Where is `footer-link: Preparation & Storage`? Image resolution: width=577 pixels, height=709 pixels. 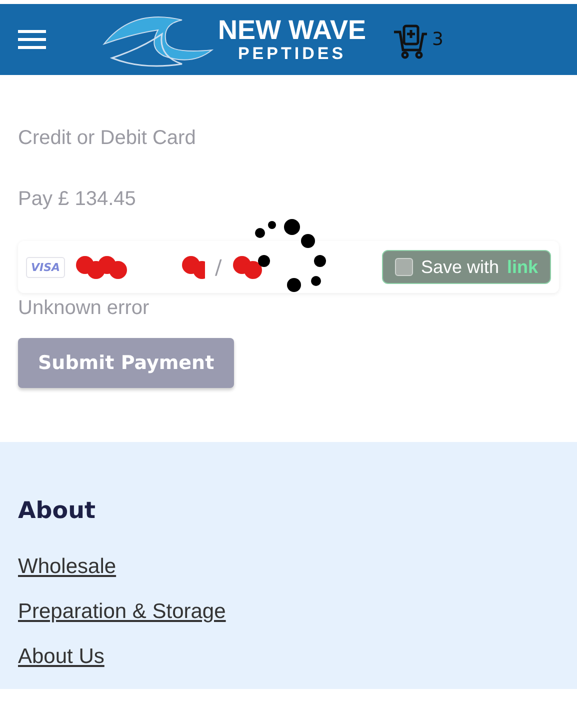
footer-link: Preparation & Storage is located at coordinates (288, 612).